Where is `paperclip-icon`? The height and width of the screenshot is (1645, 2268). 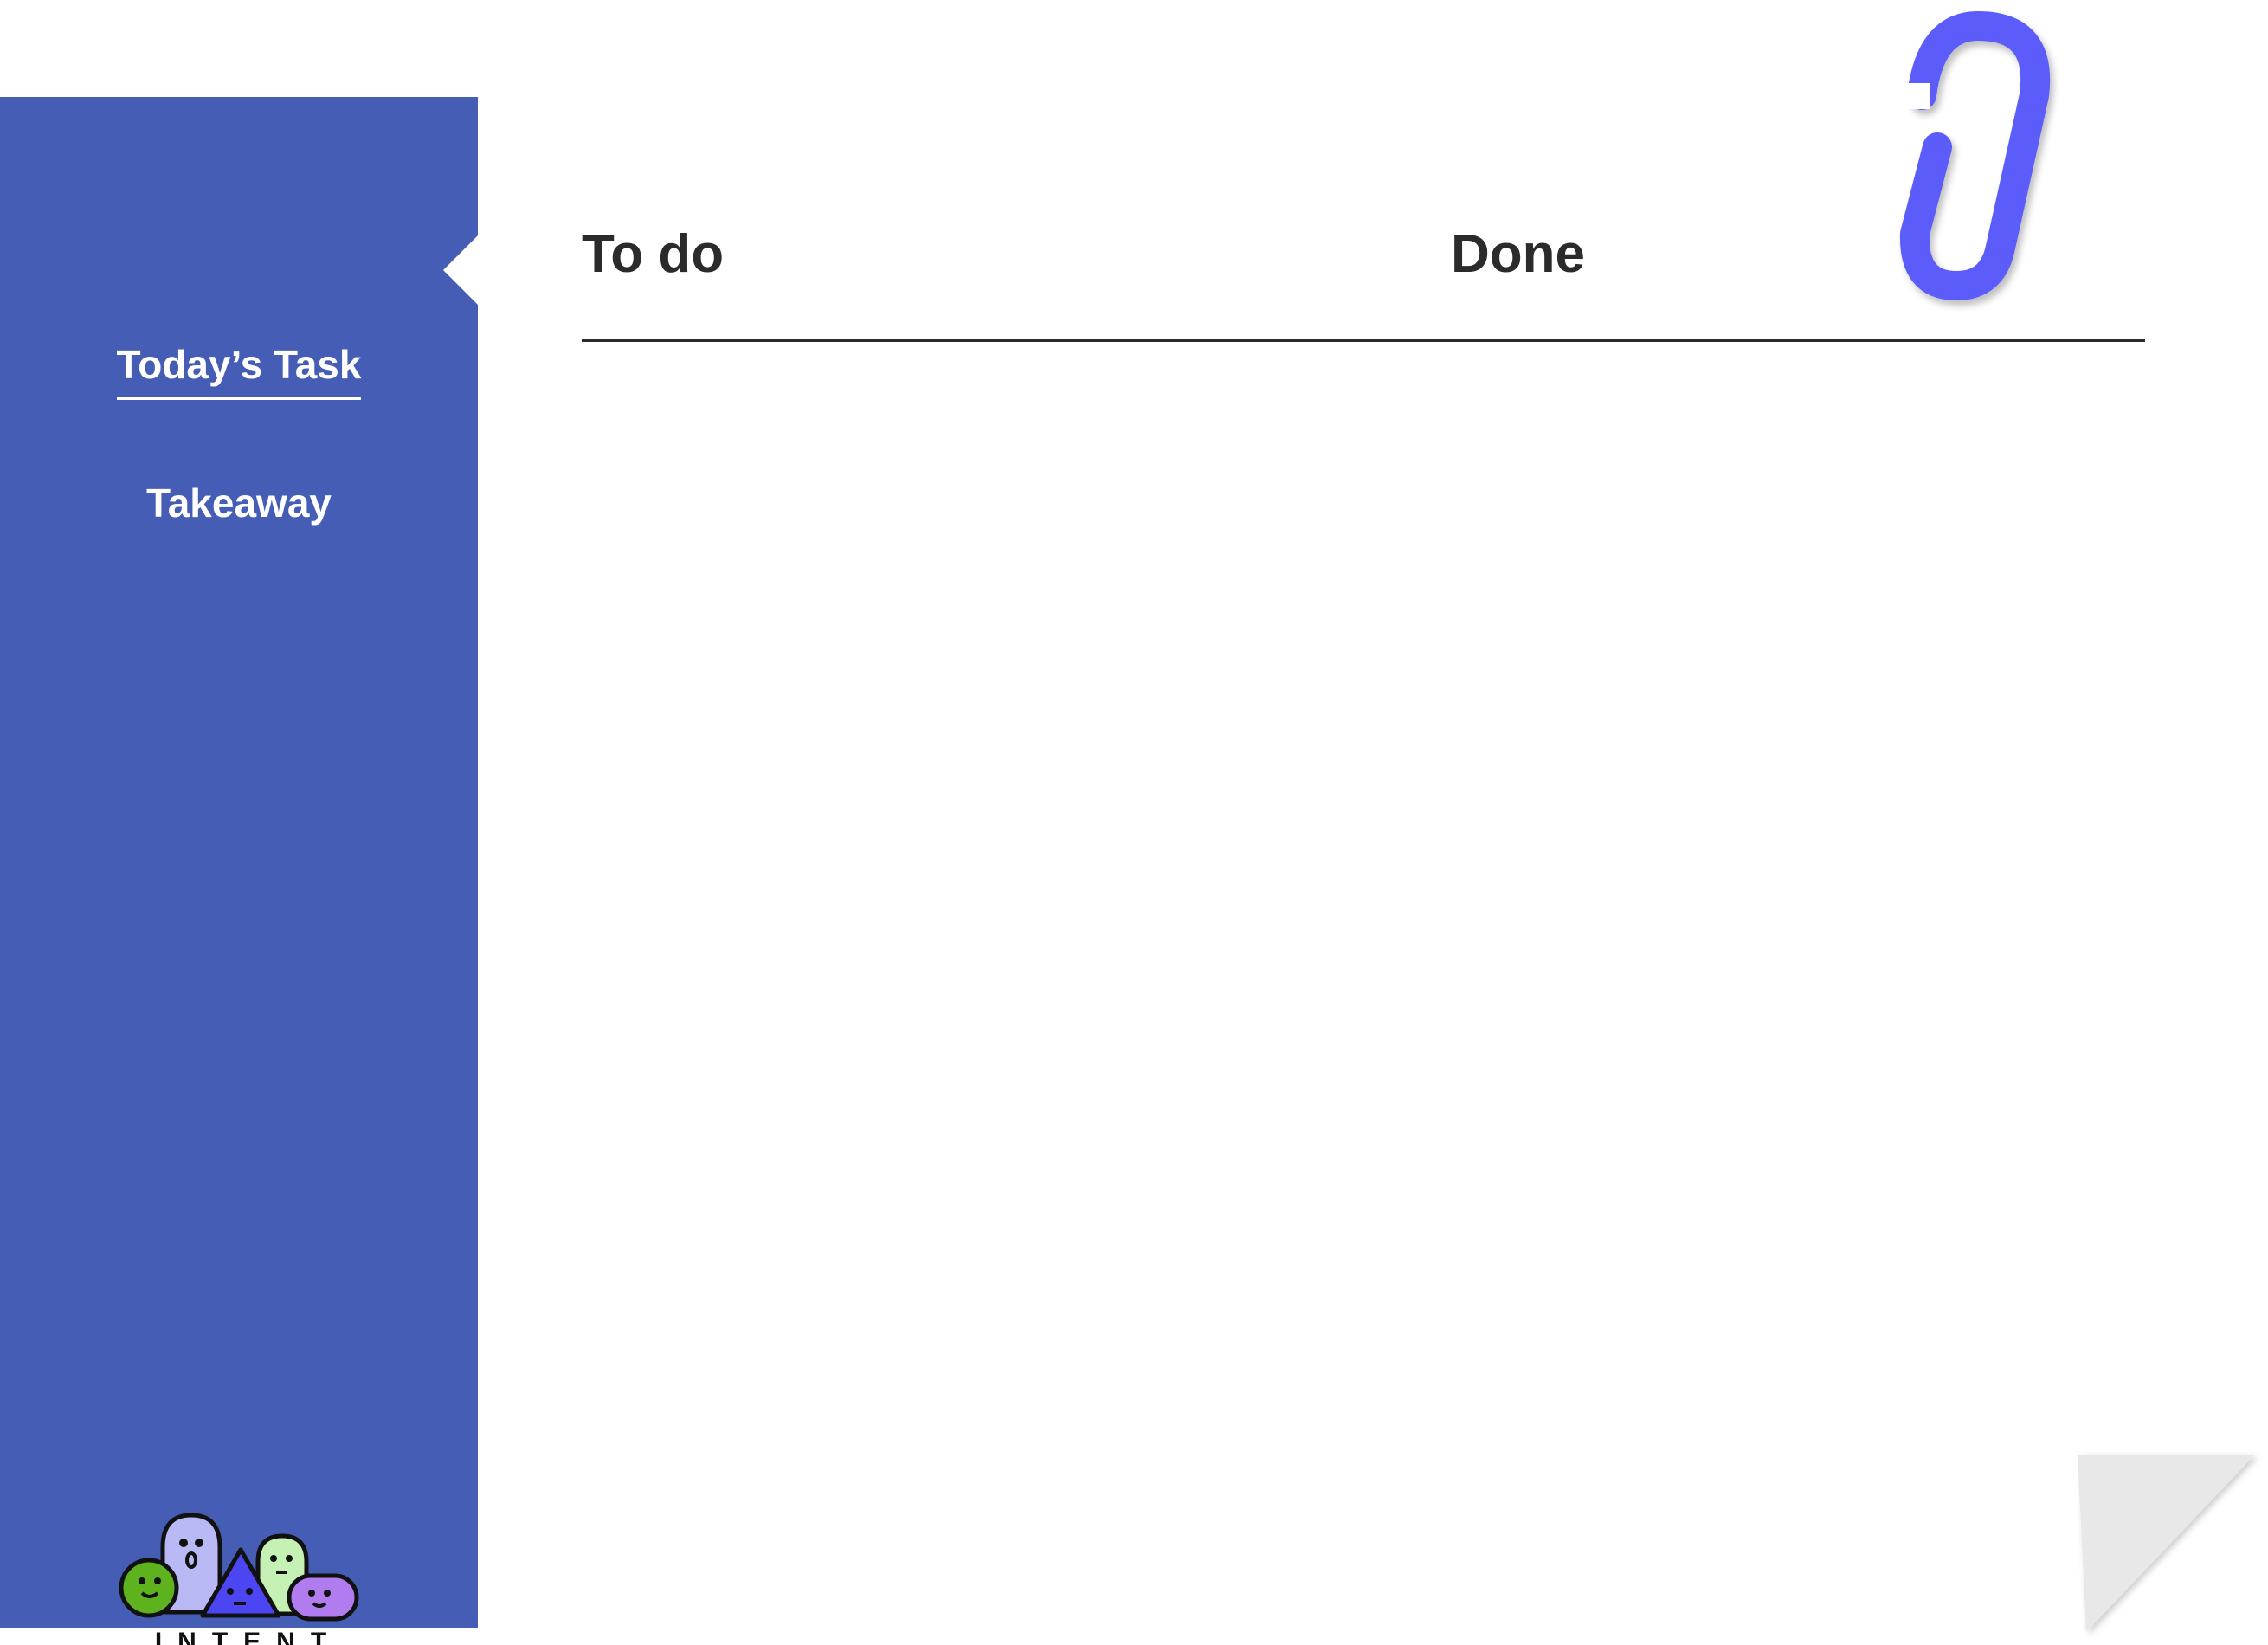 paperclip-icon is located at coordinates (1974, 155).